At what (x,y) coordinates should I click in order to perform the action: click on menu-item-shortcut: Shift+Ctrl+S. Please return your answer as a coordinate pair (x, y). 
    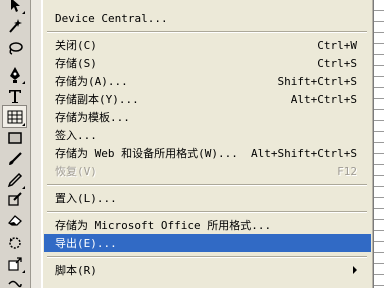
    Looking at the image, I should click on (317, 81).